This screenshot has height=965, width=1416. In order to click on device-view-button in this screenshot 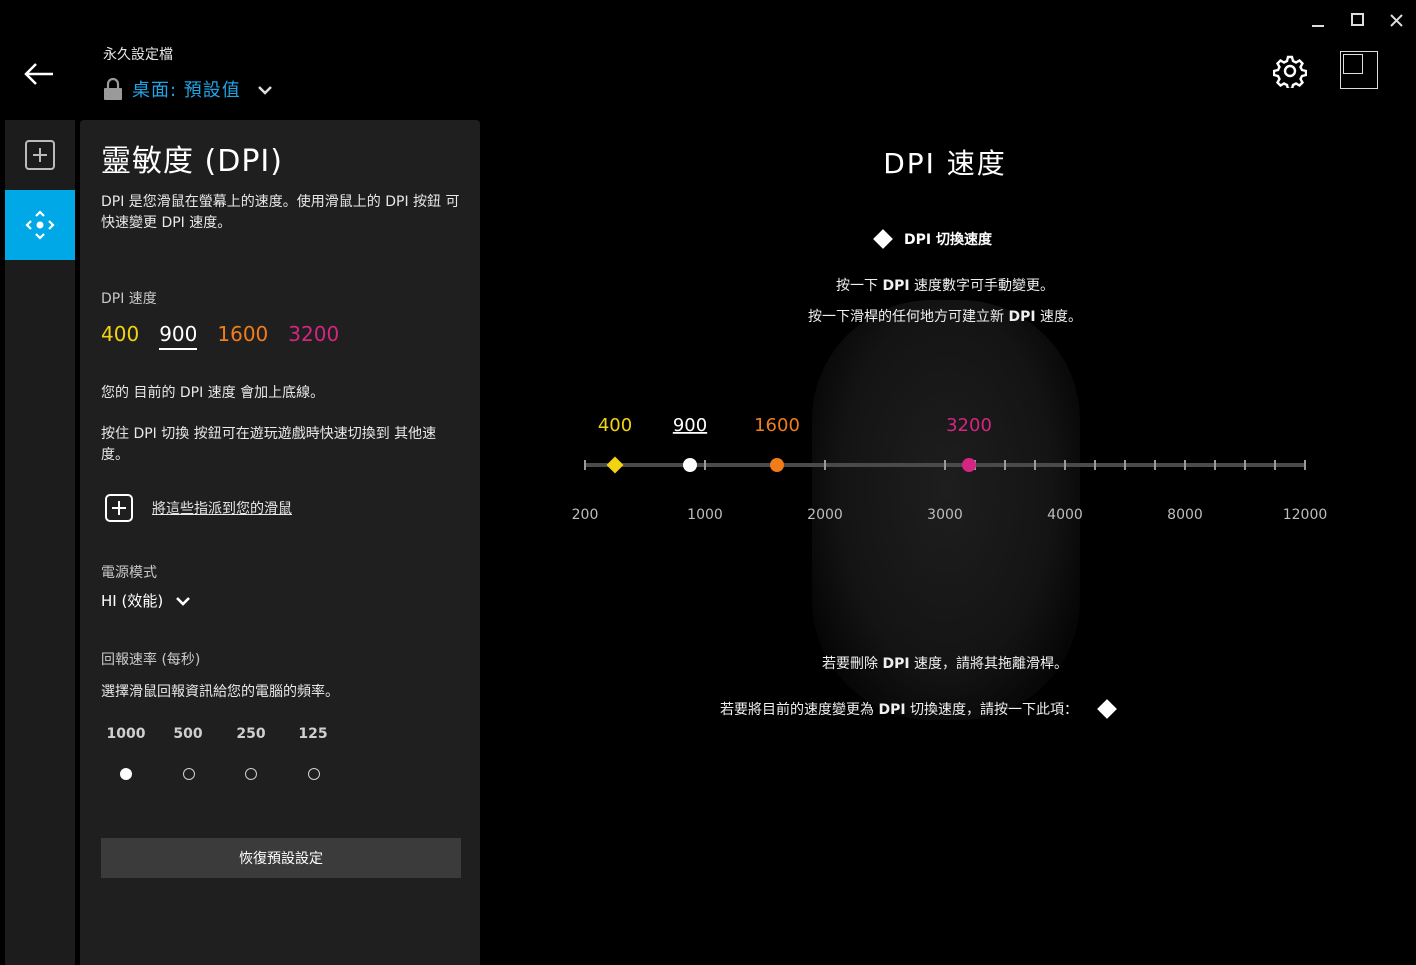, I will do `click(1359, 70)`.